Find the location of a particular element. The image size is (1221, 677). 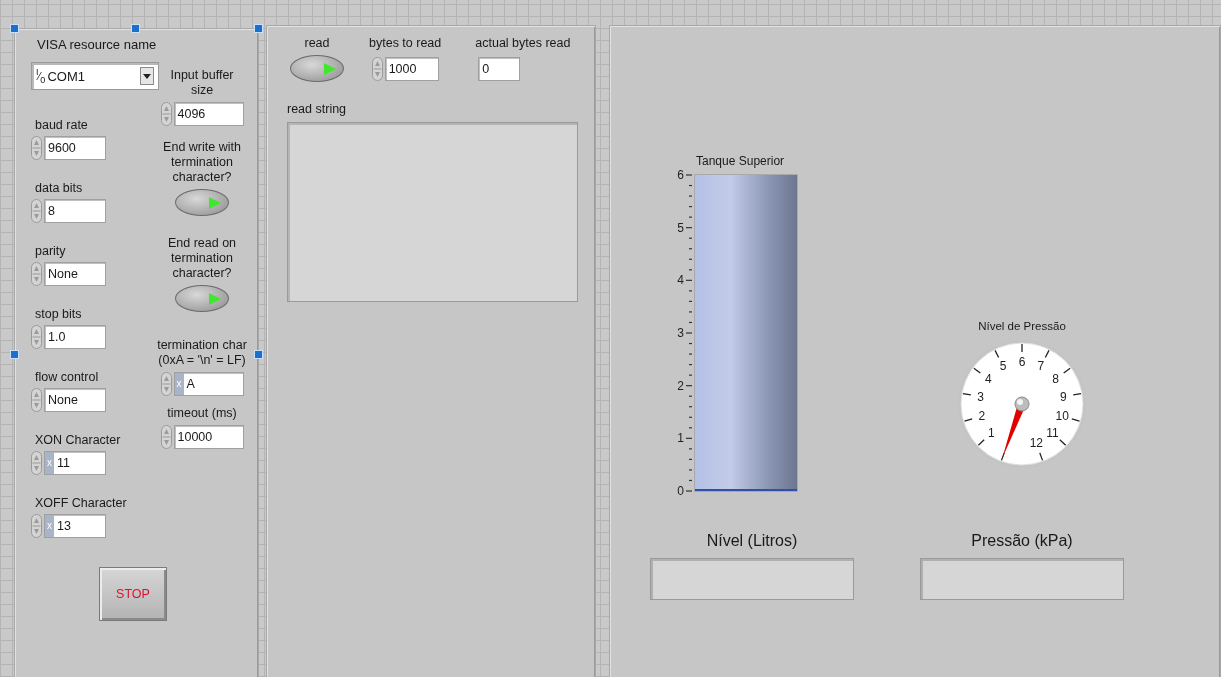

control-label: data bits is located at coordinates (59, 188).